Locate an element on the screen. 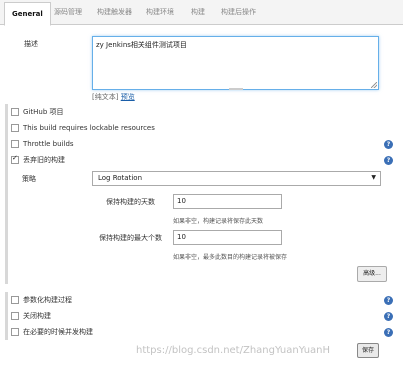  concurrent-build-option: 在必要的时候并发构建 is located at coordinates (52, 332).